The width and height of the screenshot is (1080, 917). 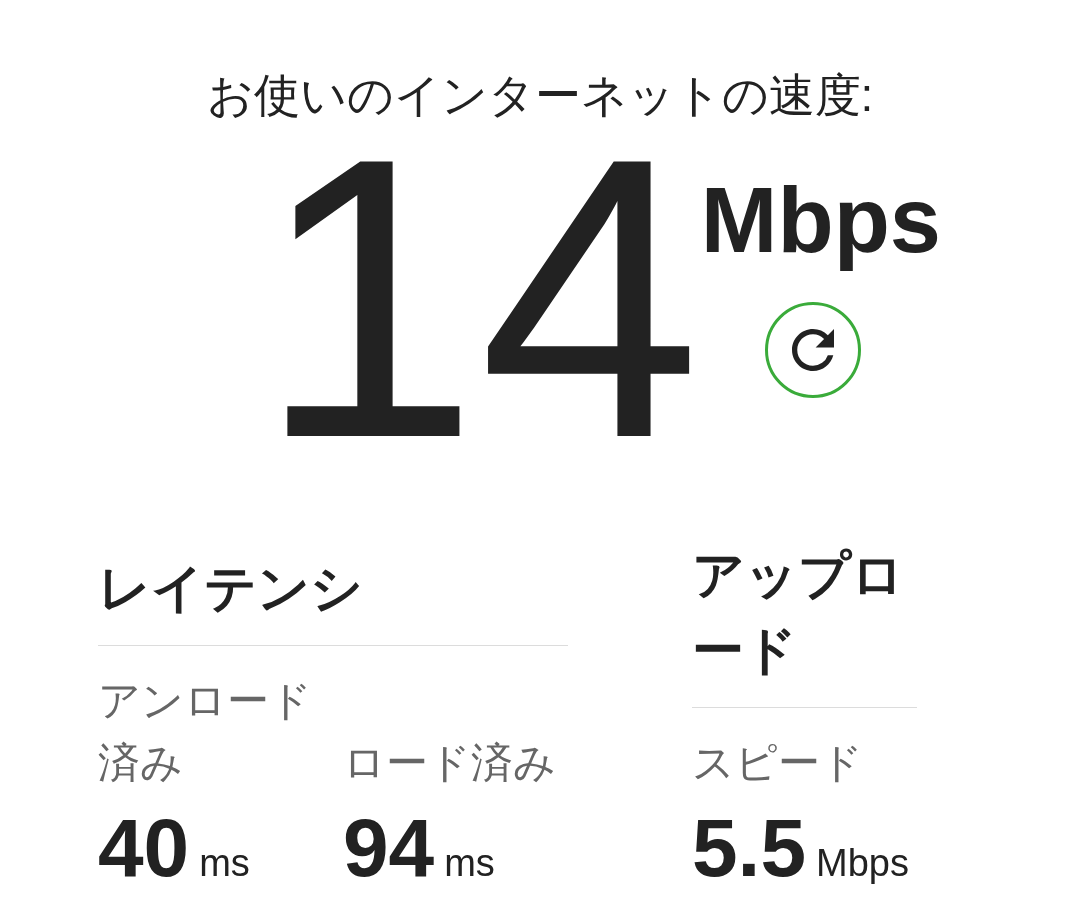 What do you see at coordinates (479, 299) in the screenshot?
I see `speed-value: 14` at bounding box center [479, 299].